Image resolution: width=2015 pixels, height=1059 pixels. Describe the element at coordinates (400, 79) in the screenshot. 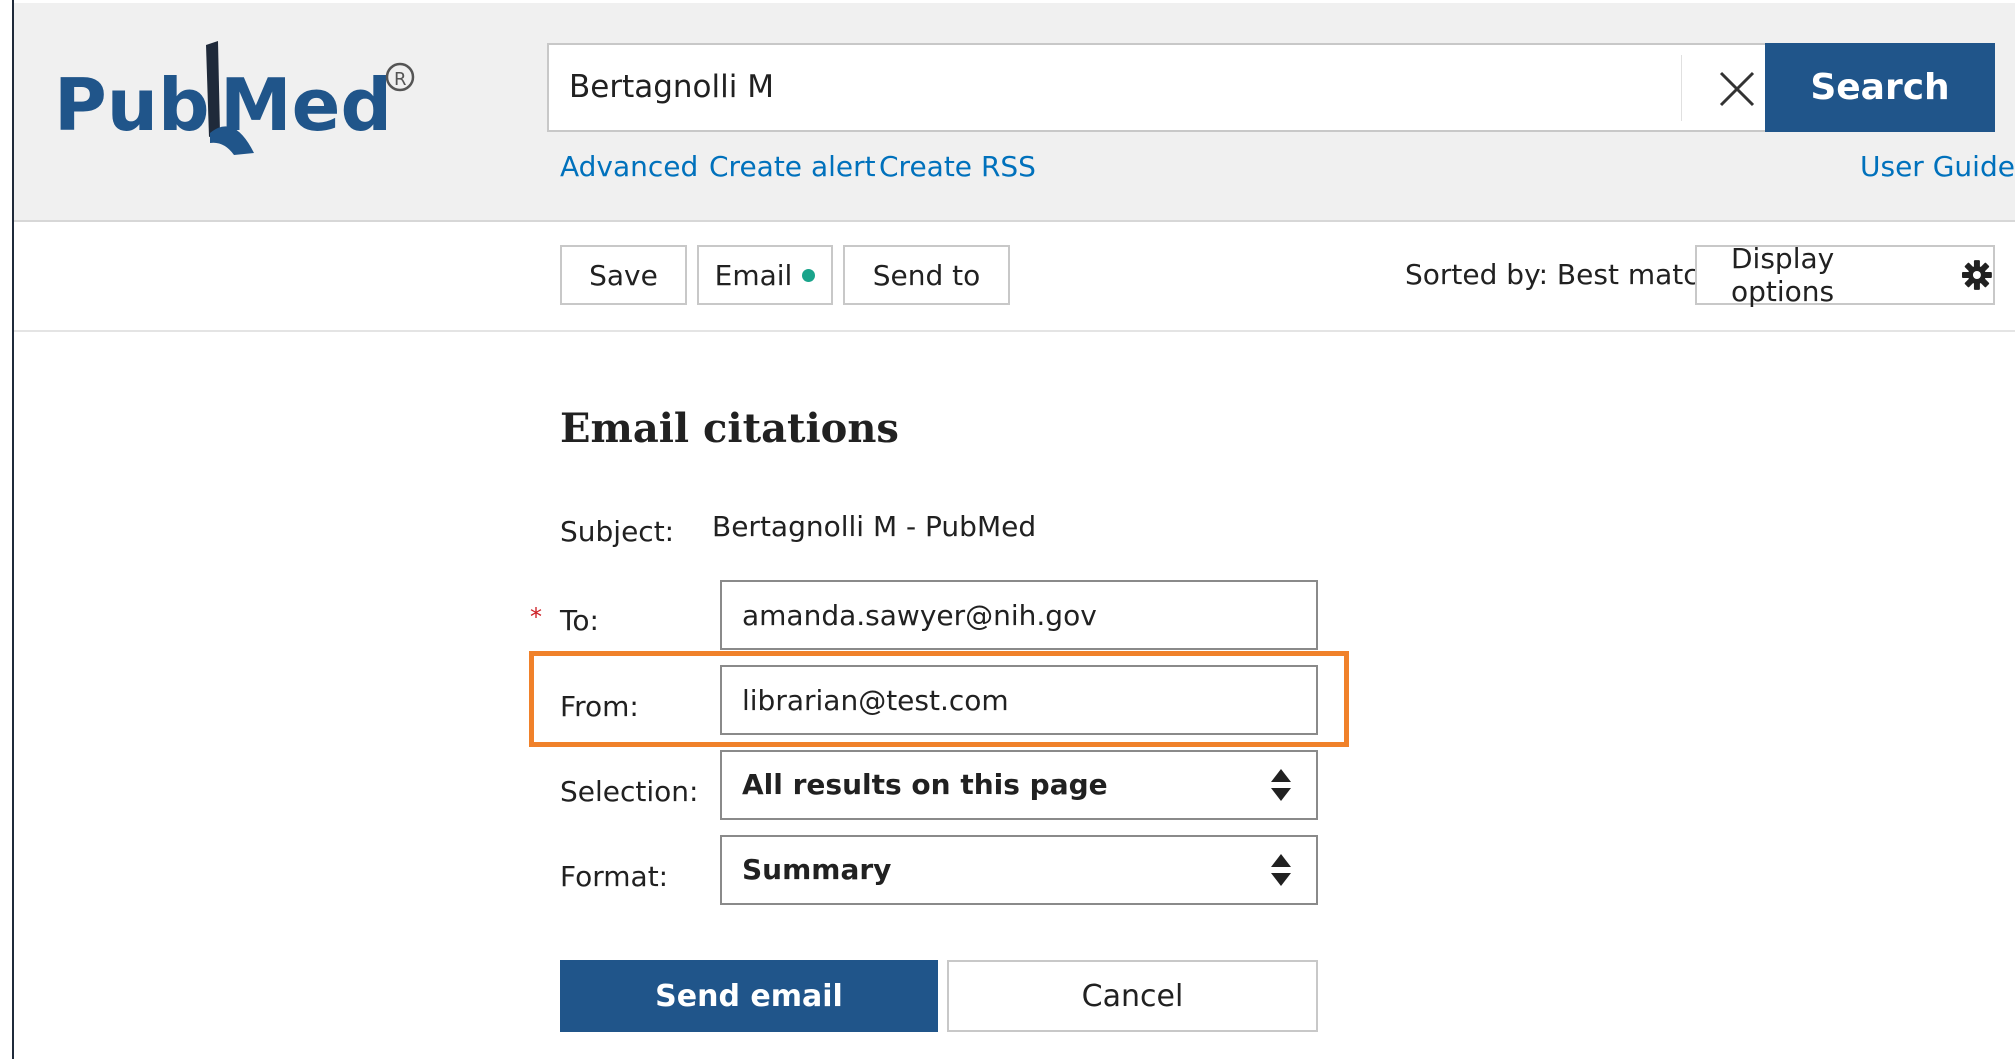

I see `registered-letter: R` at that location.